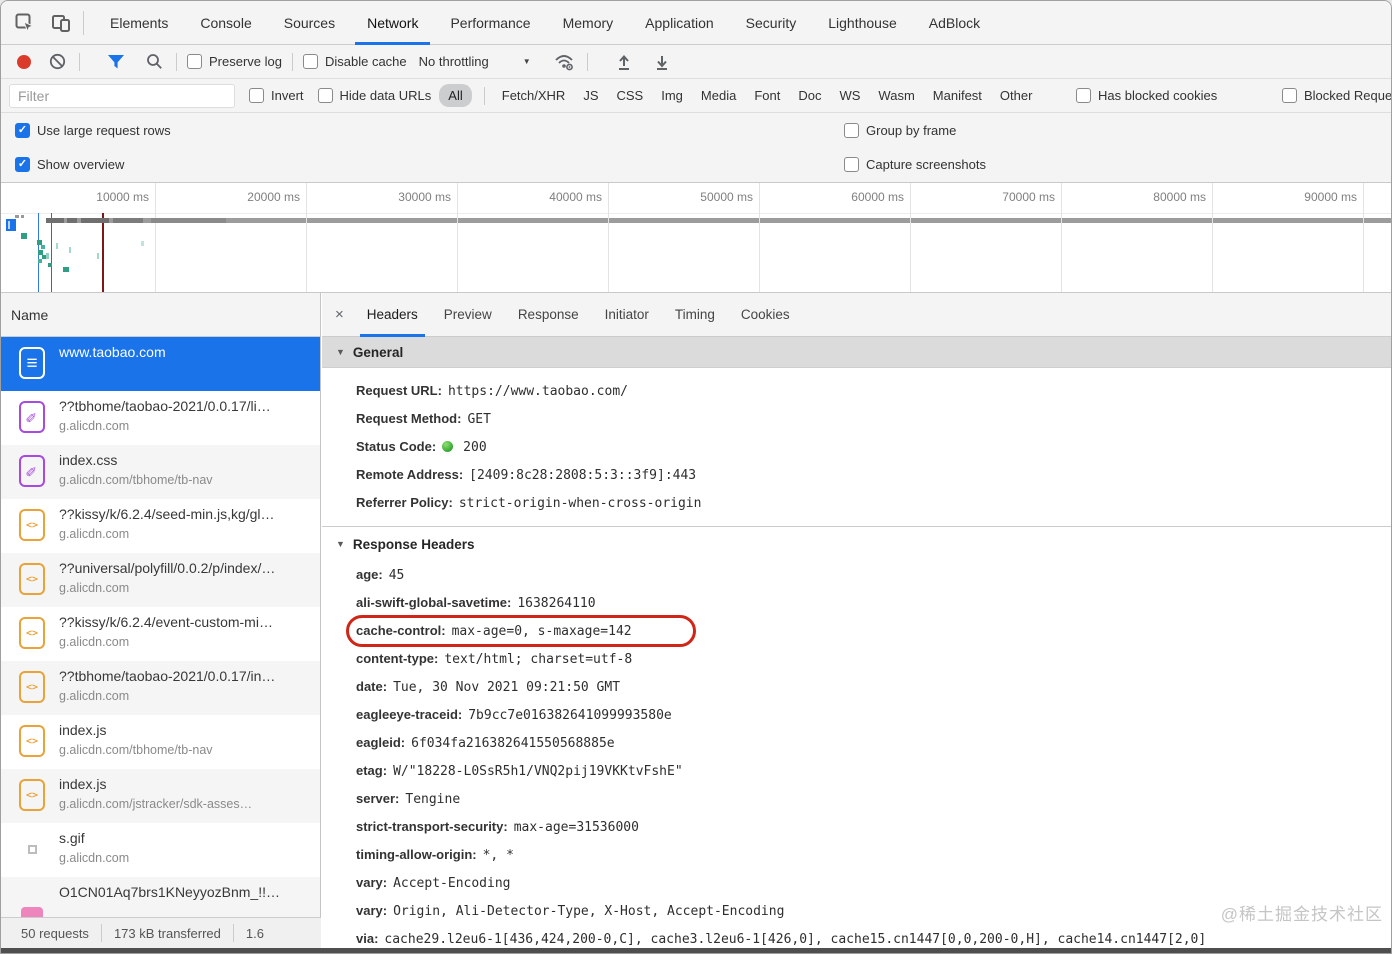 Image resolution: width=1392 pixels, height=954 pixels. Describe the element at coordinates (538, 659) in the screenshot. I see `header-value: text/html; charset=utf-8` at that location.